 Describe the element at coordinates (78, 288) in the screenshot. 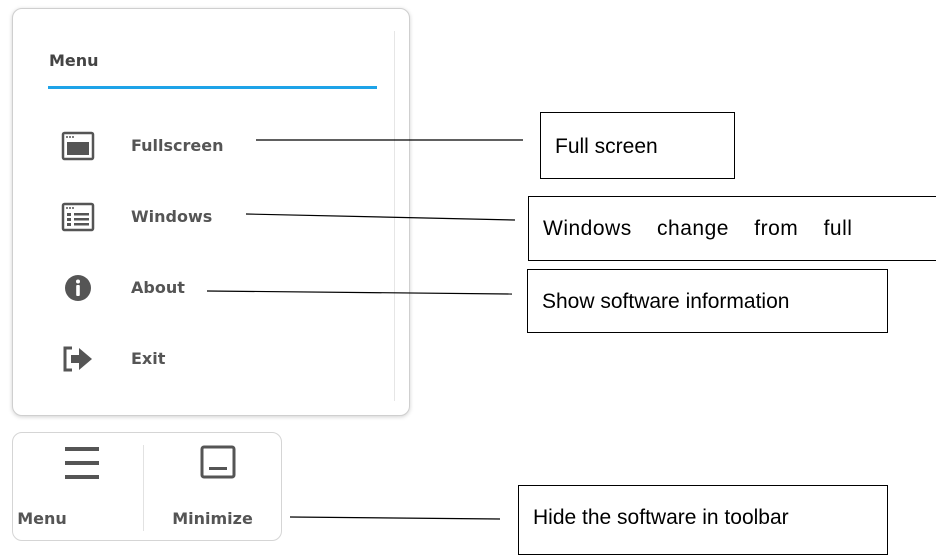

I see `info-icon` at that location.